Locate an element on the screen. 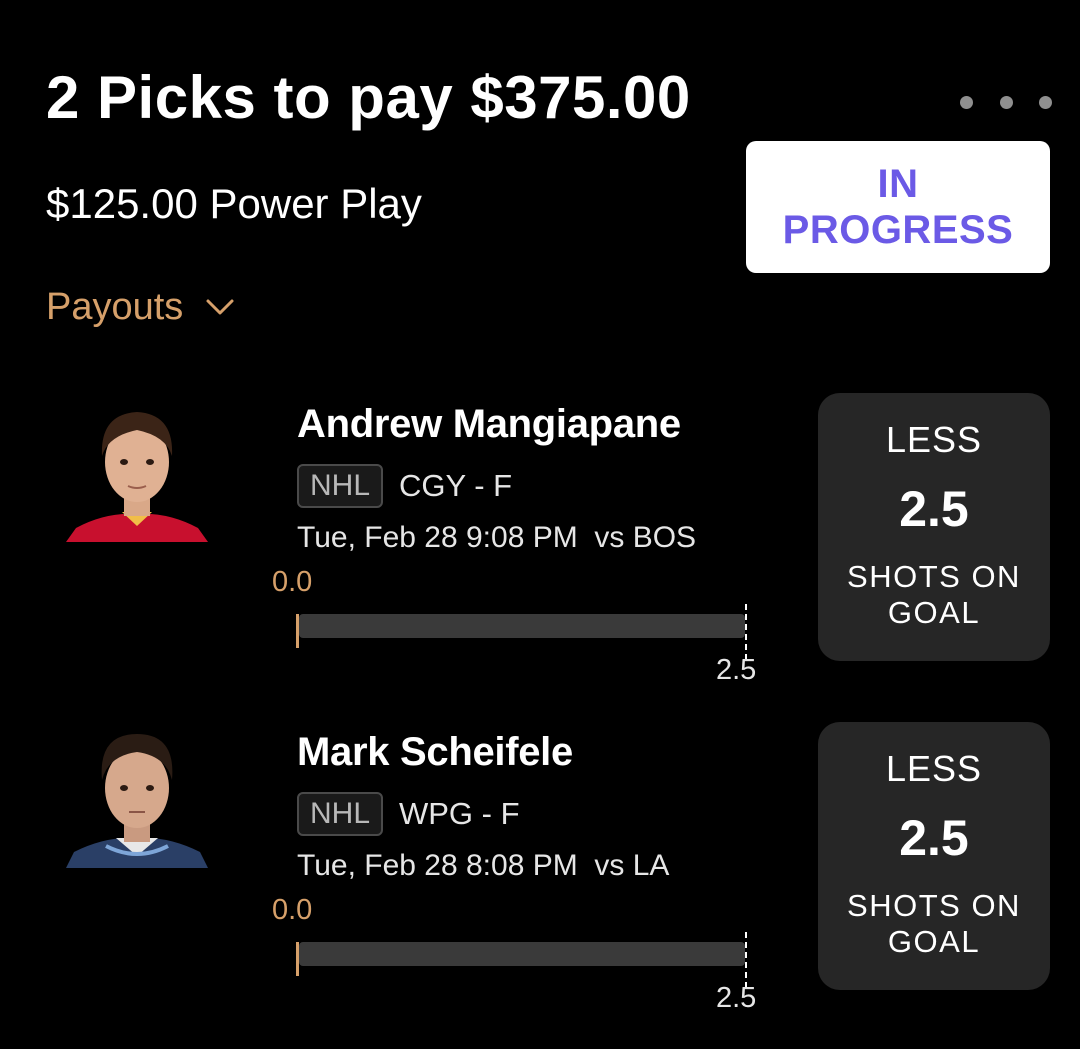  entry-amount: $125.00 Power Play is located at coordinates (234, 203).